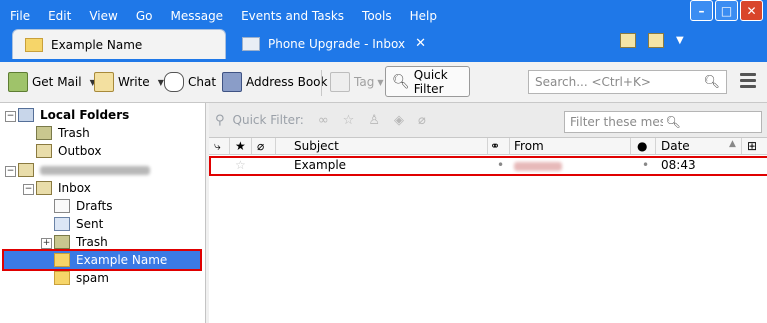  I want to click on account-row, so click(84, 170).